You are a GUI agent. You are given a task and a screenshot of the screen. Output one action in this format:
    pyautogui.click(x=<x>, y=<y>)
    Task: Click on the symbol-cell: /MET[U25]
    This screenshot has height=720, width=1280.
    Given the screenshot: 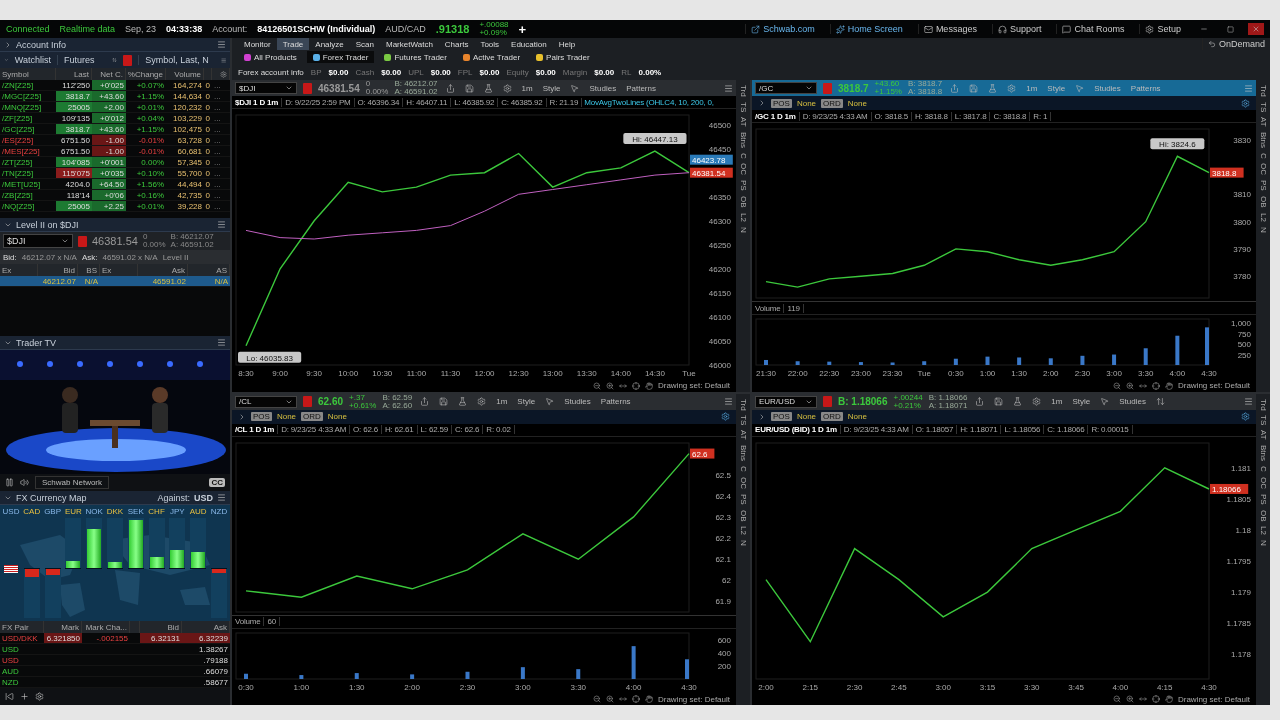 What is the action you would take?
    pyautogui.click(x=28, y=184)
    